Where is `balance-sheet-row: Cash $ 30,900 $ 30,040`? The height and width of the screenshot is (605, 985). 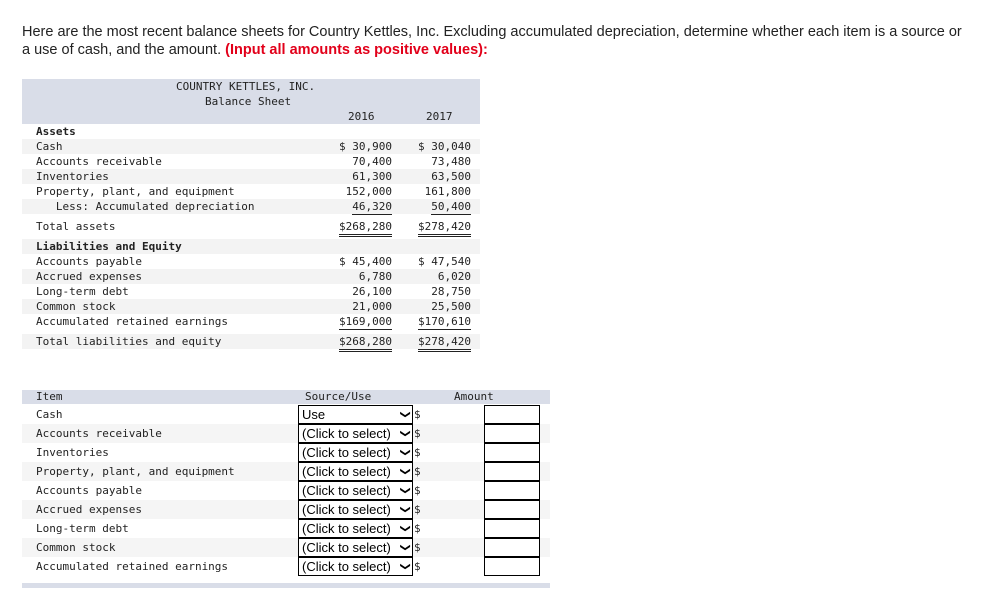
balance-sheet-row: Cash $ 30,900 $ 30,040 is located at coordinates (251, 146).